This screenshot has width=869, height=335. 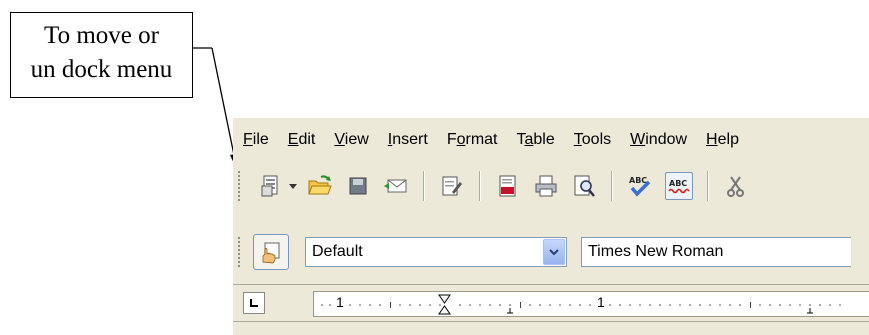 What do you see at coordinates (302, 140) in the screenshot?
I see `menu-edit: Edit` at bounding box center [302, 140].